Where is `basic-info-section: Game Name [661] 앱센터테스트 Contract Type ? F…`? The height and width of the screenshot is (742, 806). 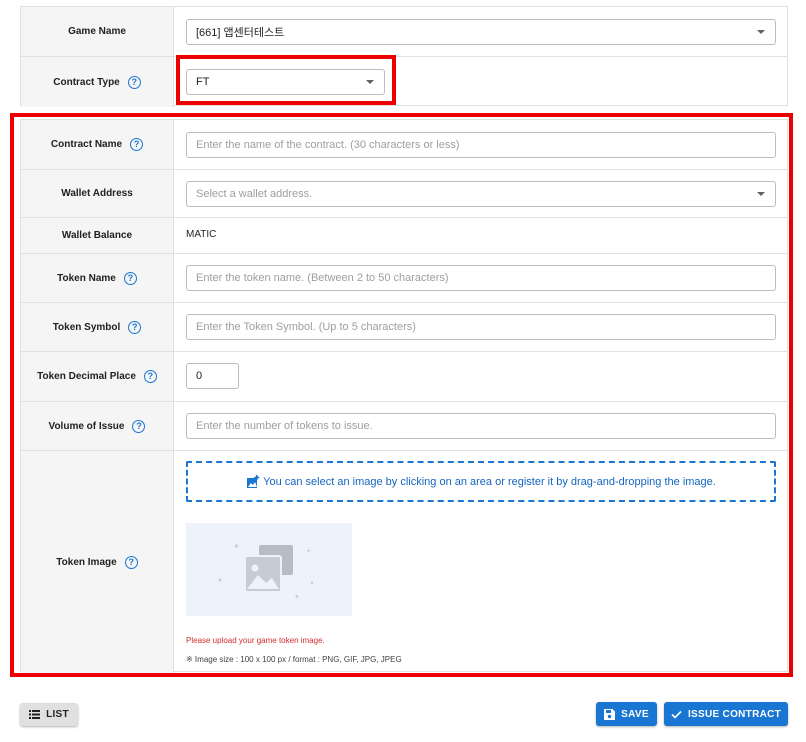
basic-info-section: Game Name [661] 앱센터테스트 Contract Type ? F… is located at coordinates (404, 56).